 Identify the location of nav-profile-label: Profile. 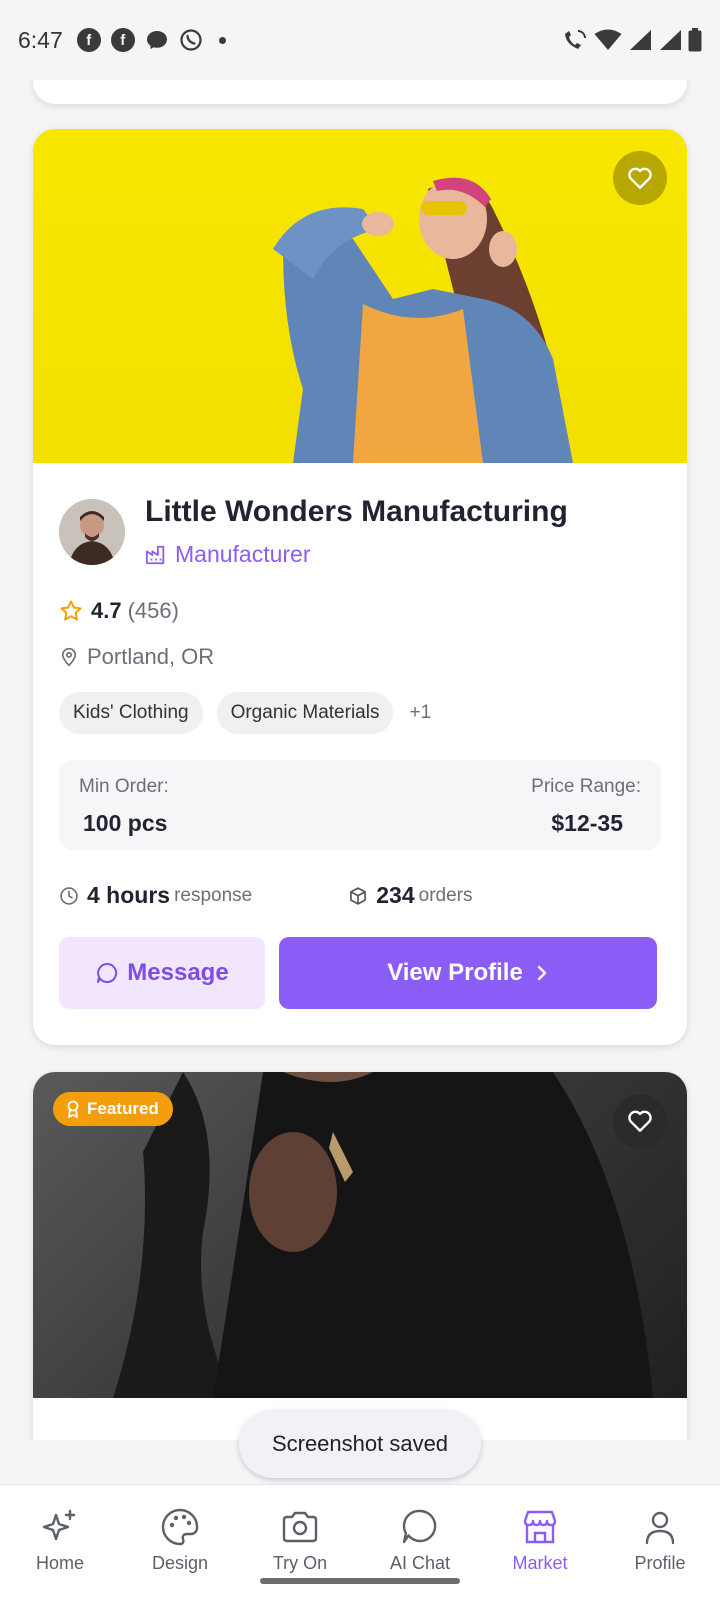
(660, 1563).